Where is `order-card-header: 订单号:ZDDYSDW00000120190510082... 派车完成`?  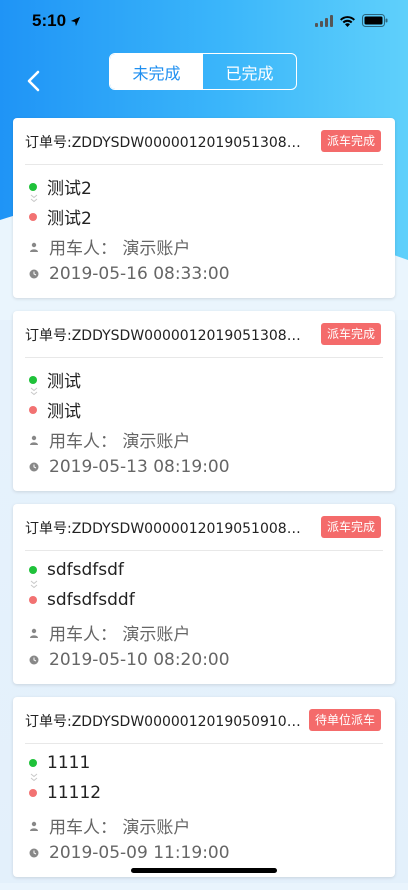 order-card-header: 订单号:ZDDYSDW00000120190510082... 派车完成 is located at coordinates (204, 532).